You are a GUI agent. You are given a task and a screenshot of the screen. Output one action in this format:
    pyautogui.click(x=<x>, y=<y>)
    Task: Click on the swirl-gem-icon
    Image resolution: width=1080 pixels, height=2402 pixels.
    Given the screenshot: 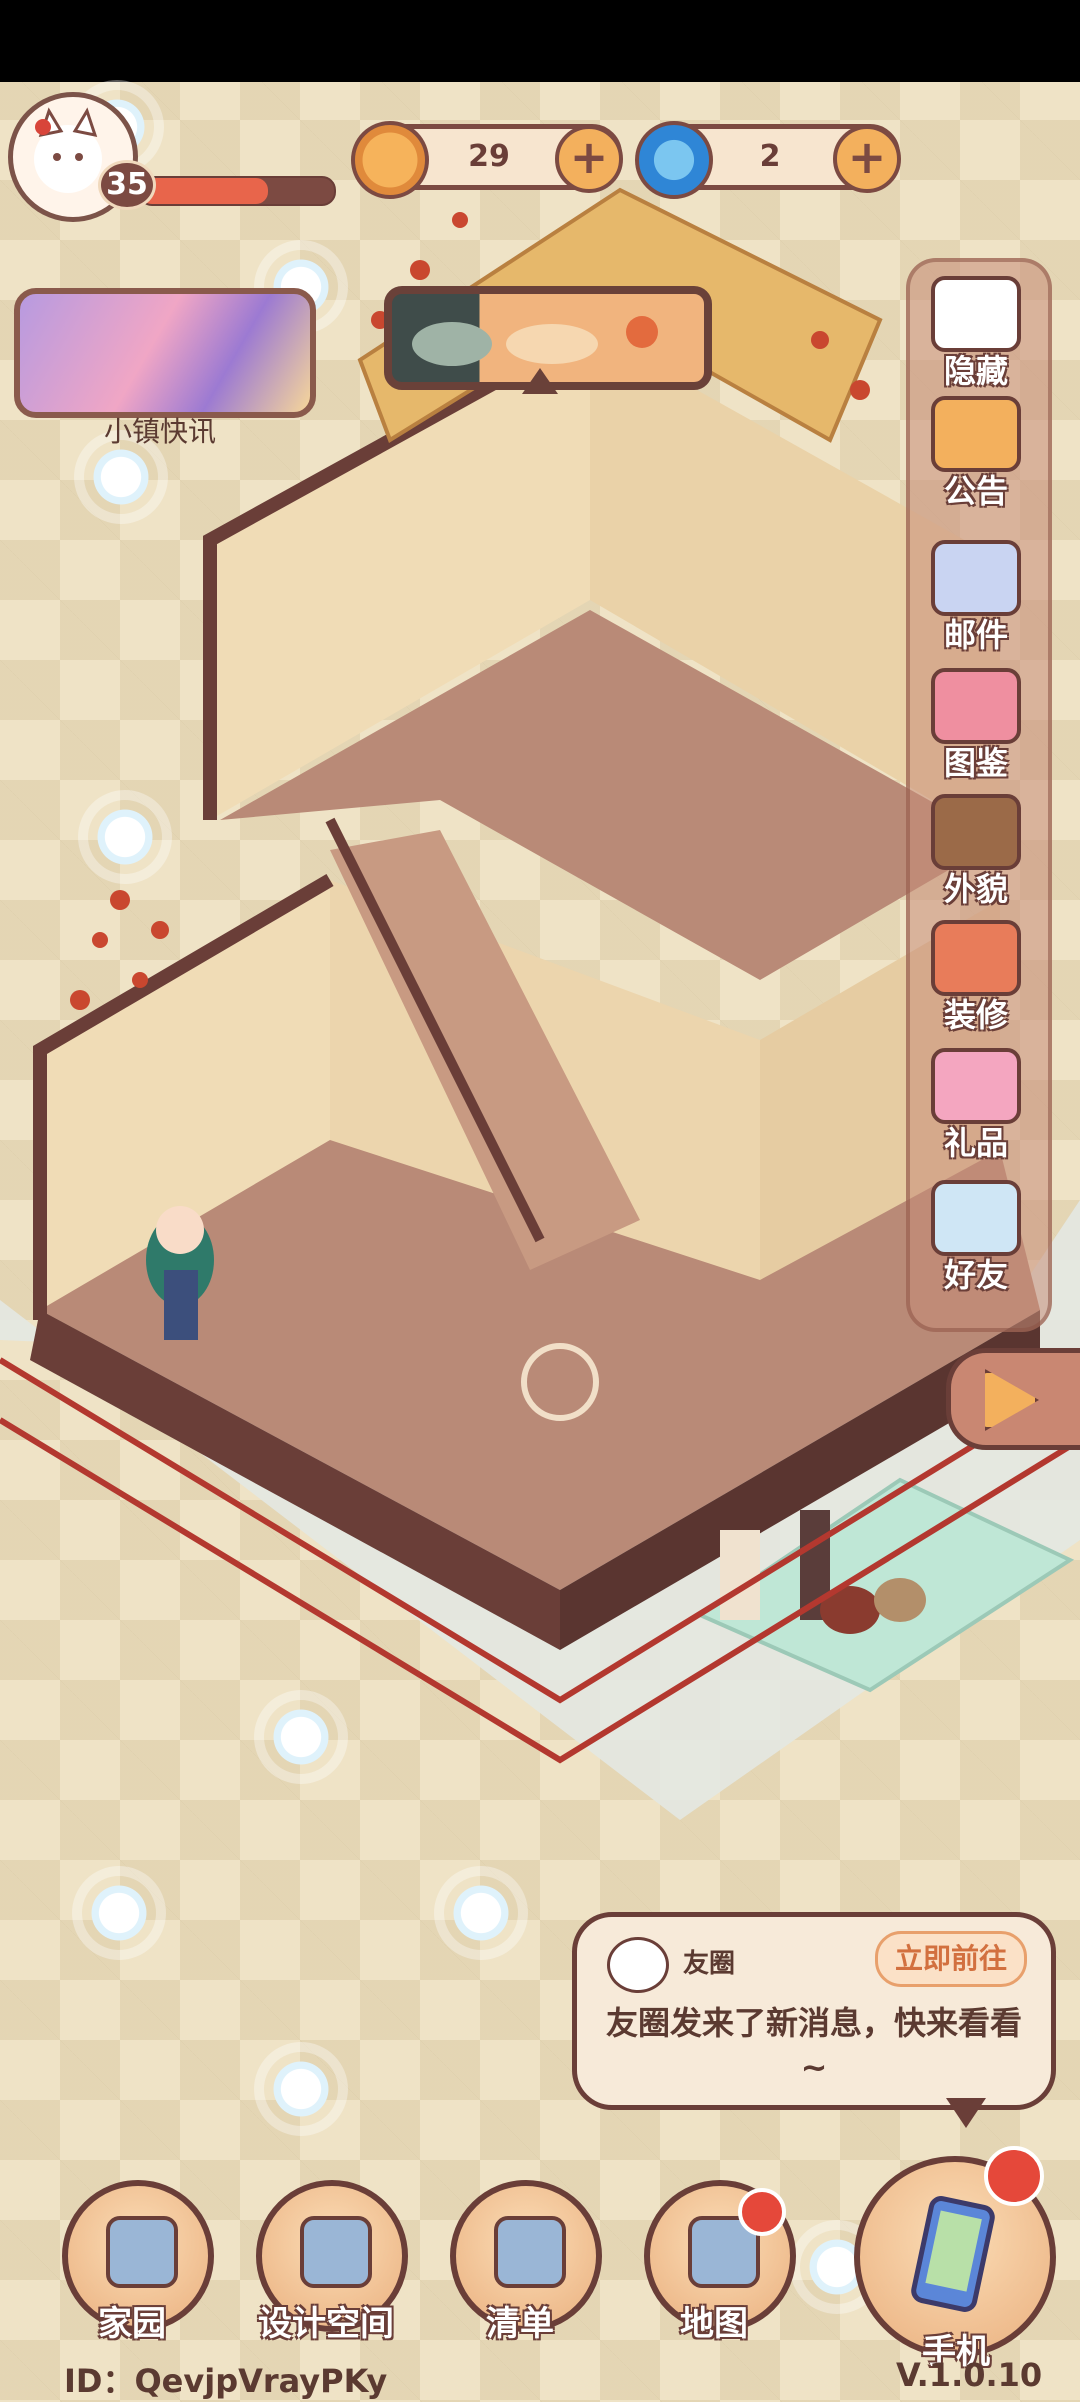 What is the action you would take?
    pyautogui.click(x=674, y=160)
    